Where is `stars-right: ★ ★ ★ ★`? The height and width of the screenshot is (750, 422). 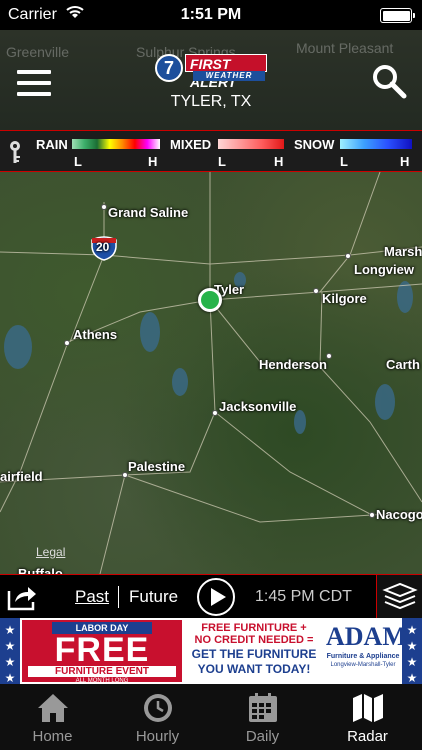
stars-right: ★ ★ ★ ★ is located at coordinates (412, 651).